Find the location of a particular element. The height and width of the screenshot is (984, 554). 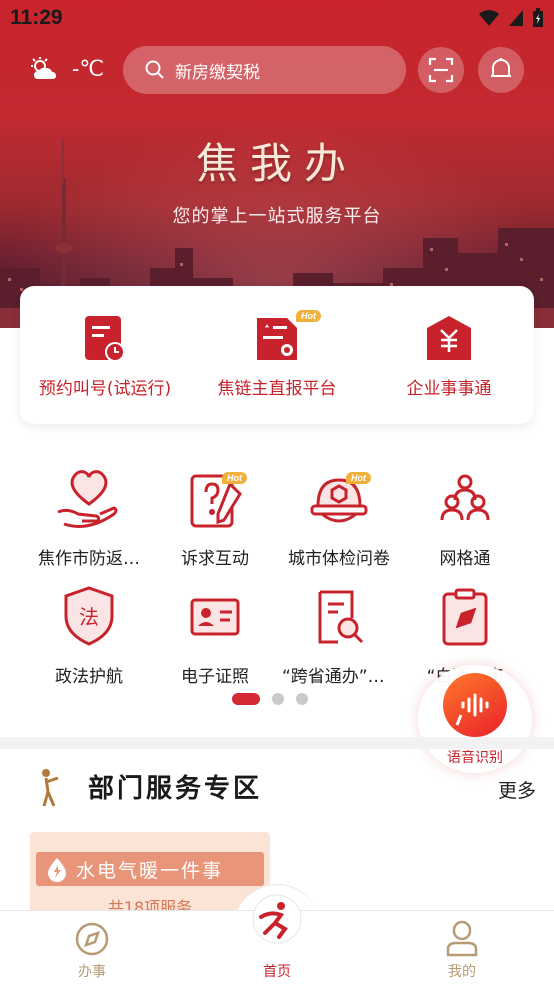

tab-home: 首页 is located at coordinates (277, 939).